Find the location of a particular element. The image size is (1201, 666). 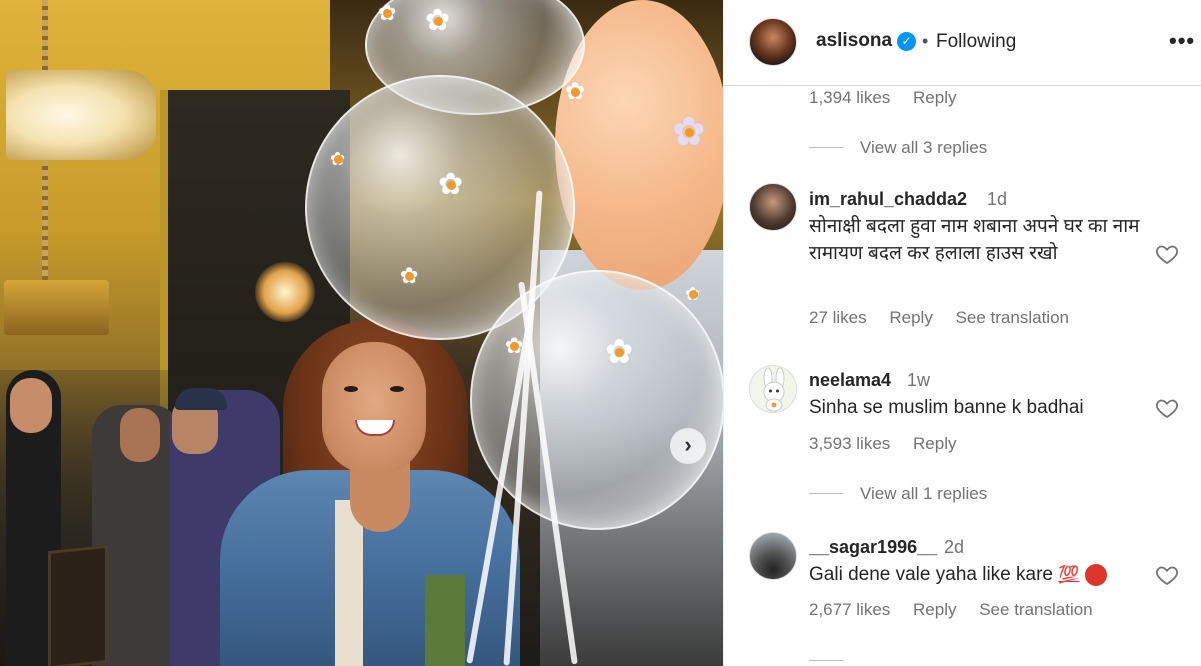

comment-time: 1w is located at coordinates (918, 380).